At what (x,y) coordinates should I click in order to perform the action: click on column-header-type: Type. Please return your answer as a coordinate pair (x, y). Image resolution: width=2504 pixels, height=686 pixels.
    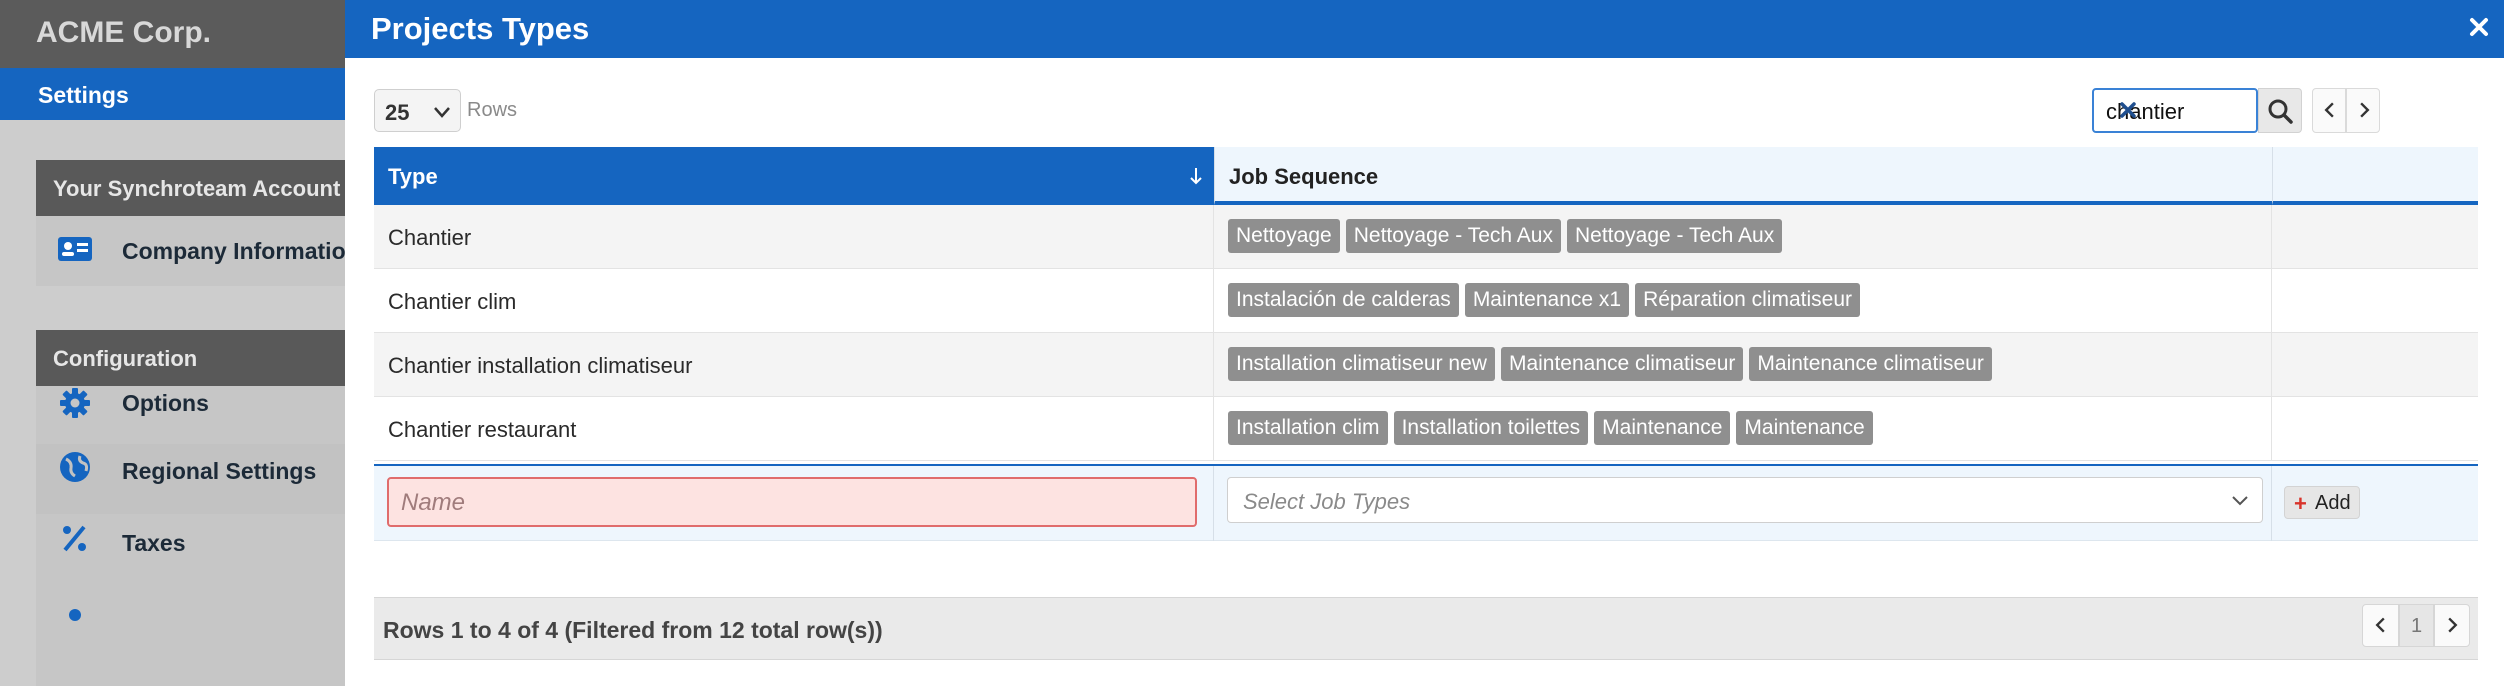
    Looking at the image, I should click on (794, 176).